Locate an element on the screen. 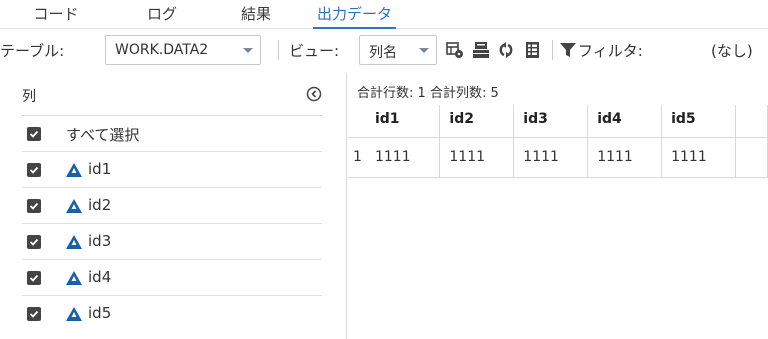 The width and height of the screenshot is (768, 339). tab-bar: コード ログ 結果 出力データ is located at coordinates (384, 14).